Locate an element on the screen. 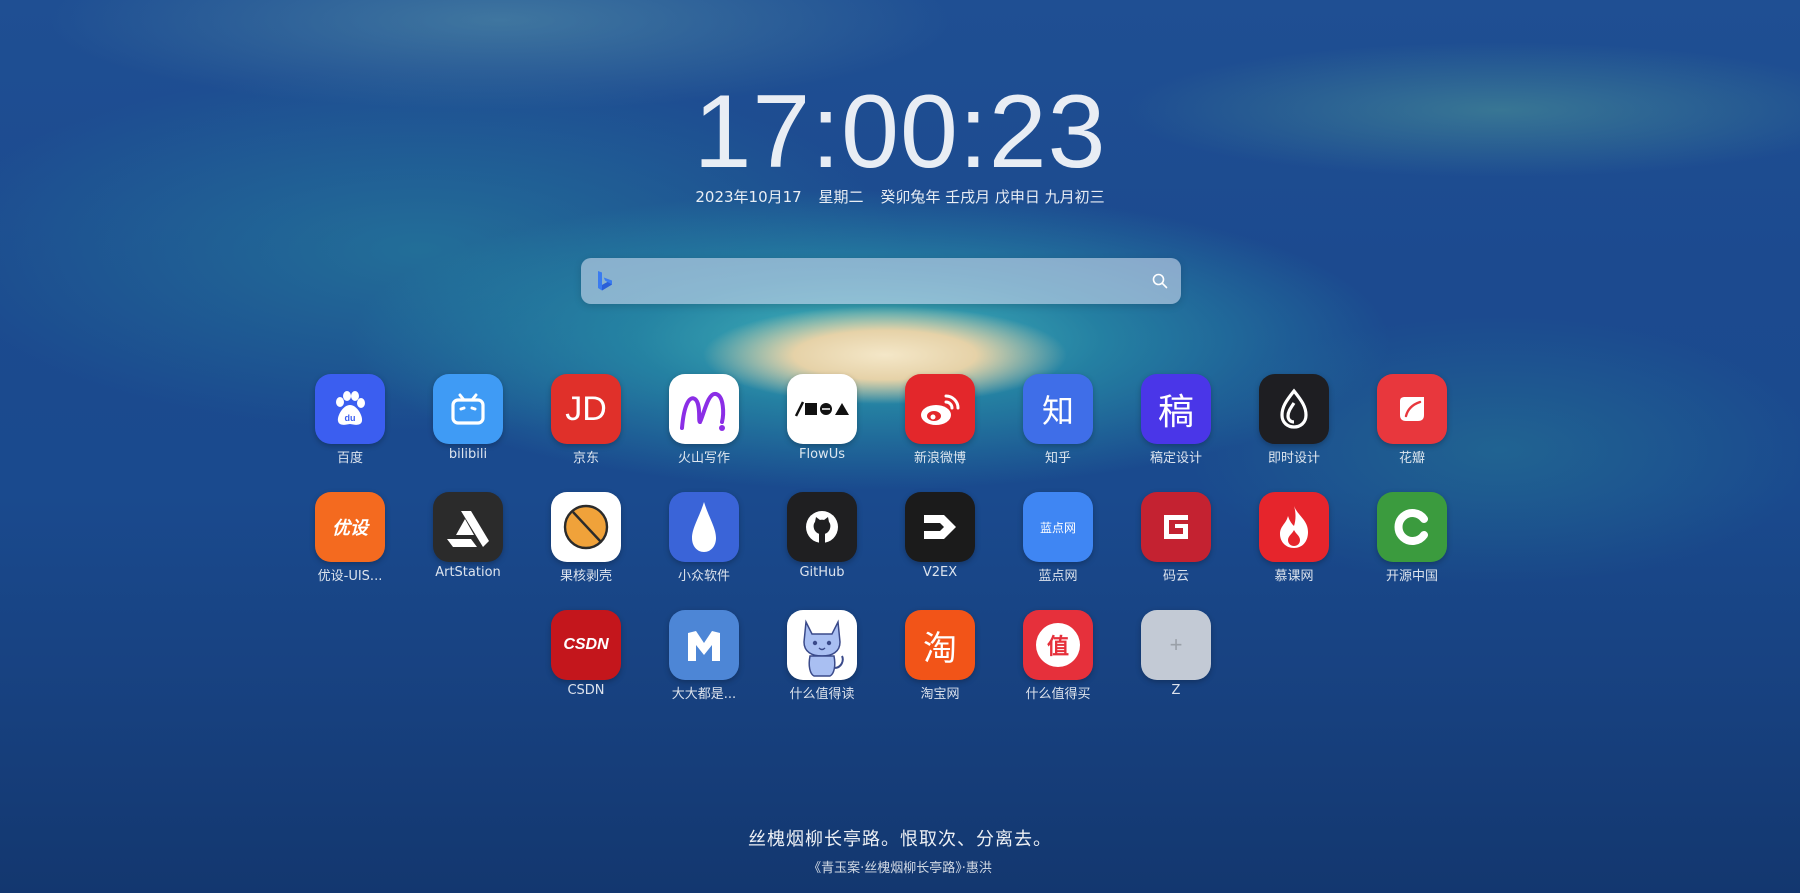  shortcut-label: 慕课网 is located at coordinates (1294, 576).